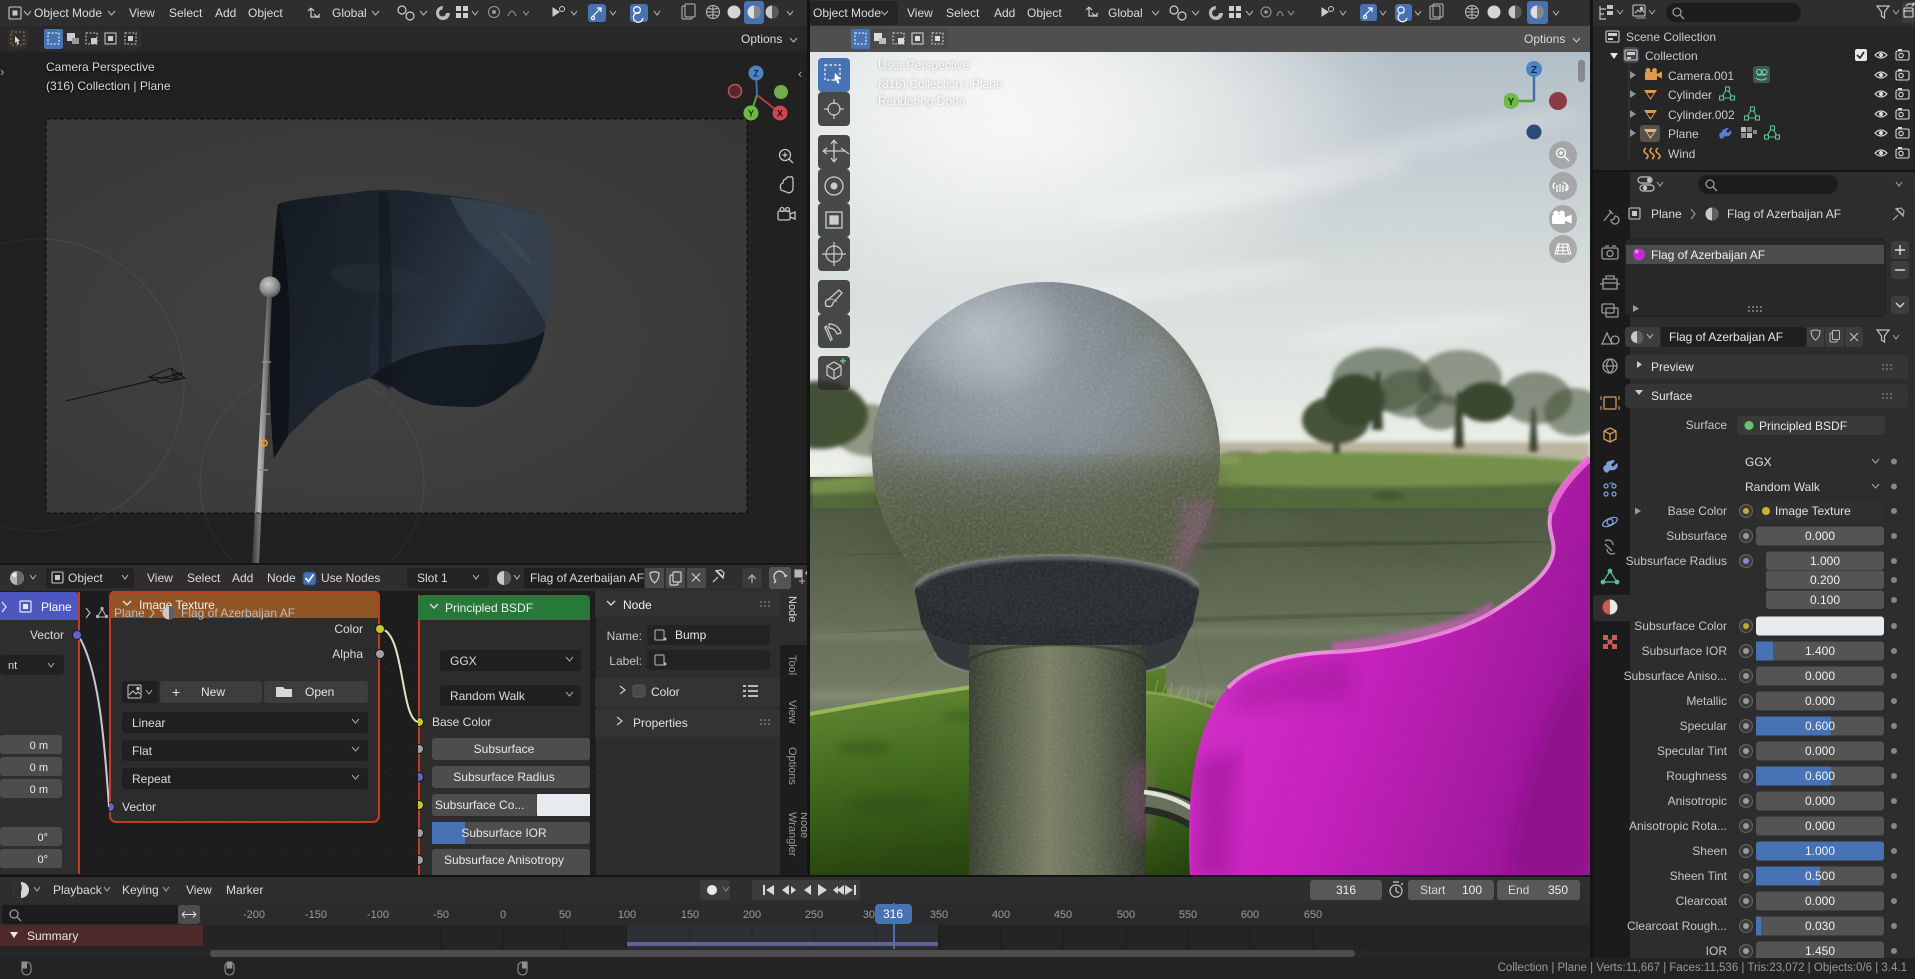  Describe the element at coordinates (504, 833) in the screenshot. I see `svg-text: Subsurface IOR` at that location.